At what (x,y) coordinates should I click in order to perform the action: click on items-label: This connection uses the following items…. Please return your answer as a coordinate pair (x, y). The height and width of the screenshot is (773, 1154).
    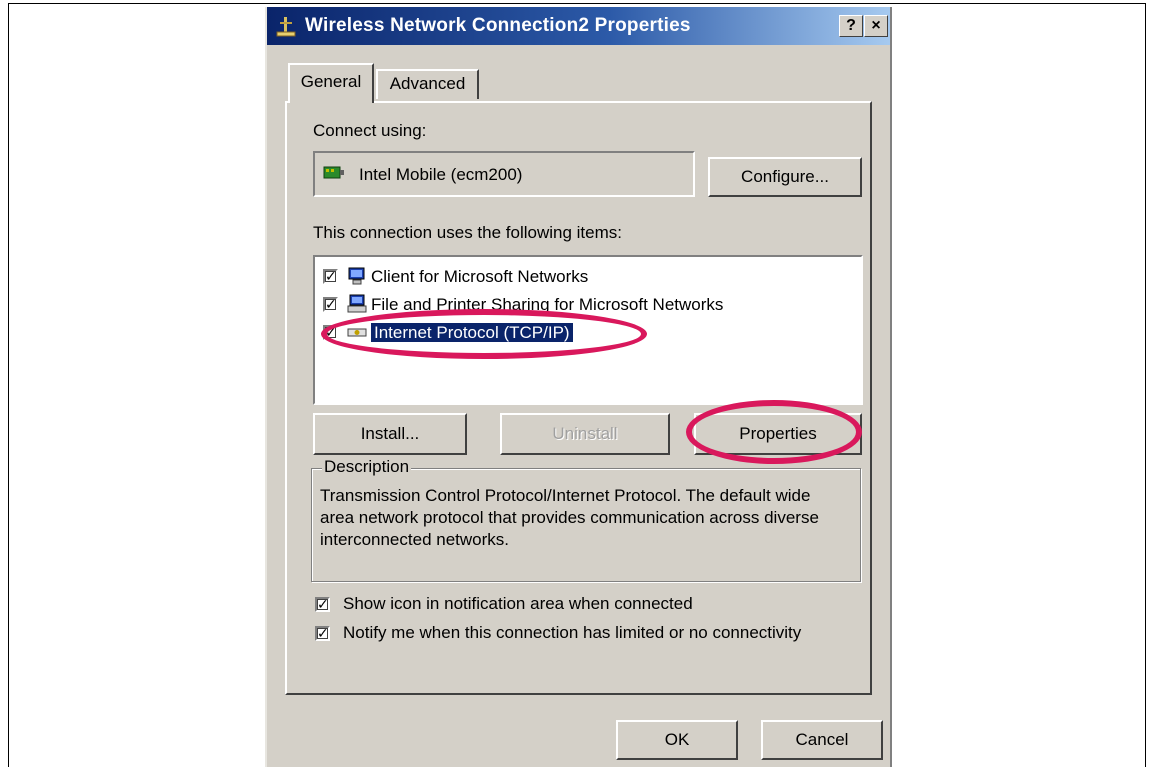
    Looking at the image, I should click on (467, 232).